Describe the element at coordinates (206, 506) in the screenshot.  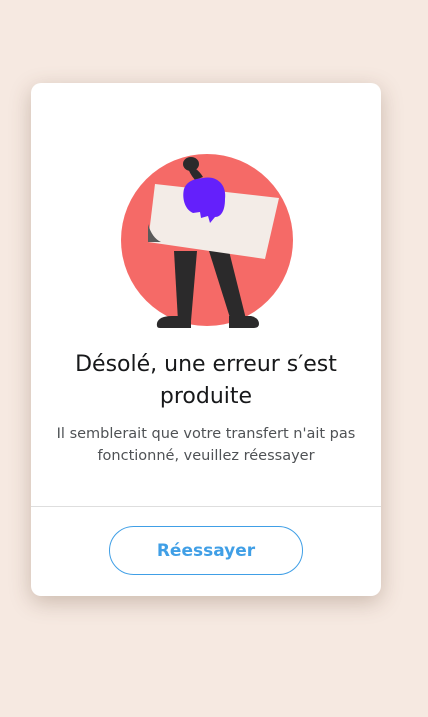
I see `divider` at that location.